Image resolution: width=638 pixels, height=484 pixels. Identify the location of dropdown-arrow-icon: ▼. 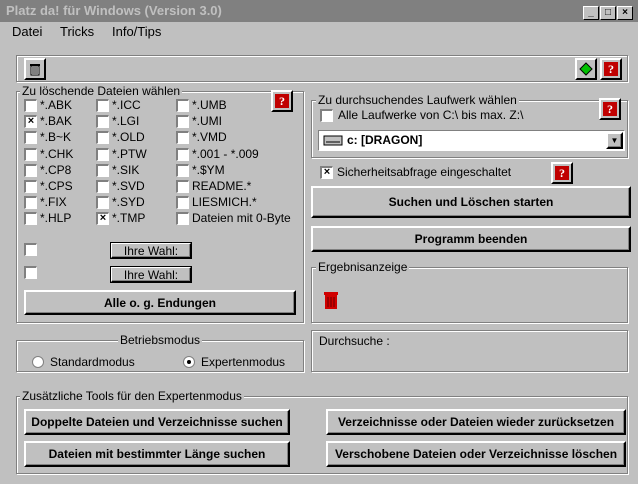
(614, 140).